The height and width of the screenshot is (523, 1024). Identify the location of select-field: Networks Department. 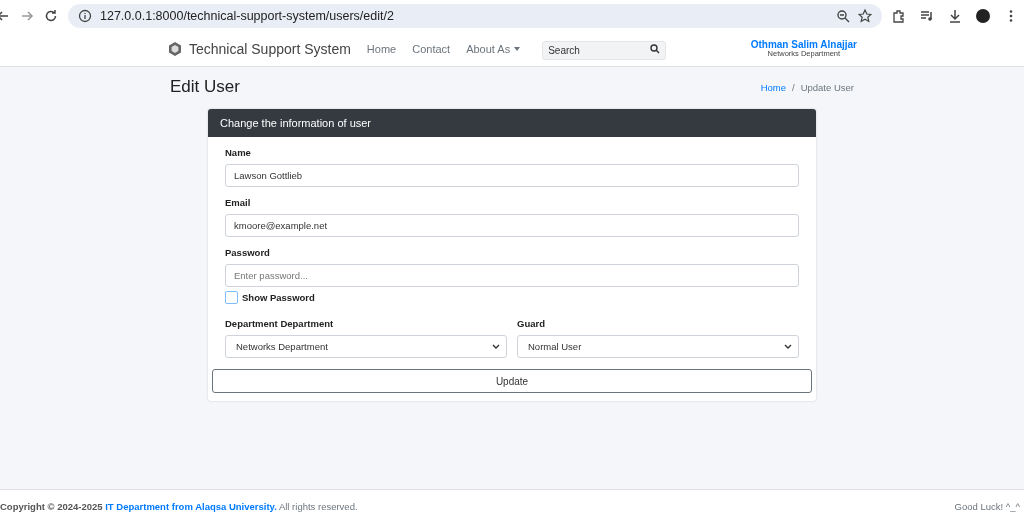
(366, 346).